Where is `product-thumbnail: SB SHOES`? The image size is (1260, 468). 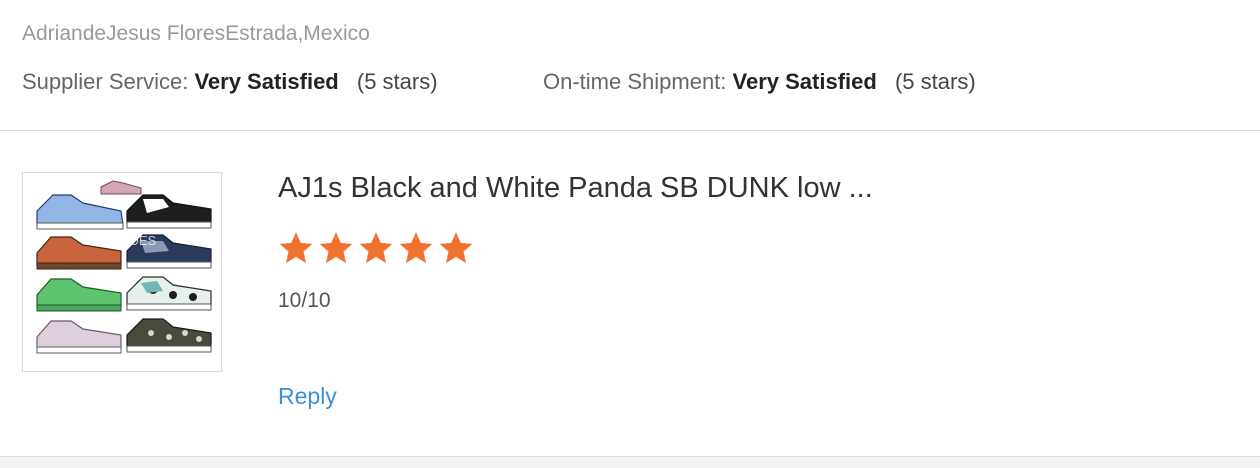
product-thumbnail: SB SHOES is located at coordinates (122, 272).